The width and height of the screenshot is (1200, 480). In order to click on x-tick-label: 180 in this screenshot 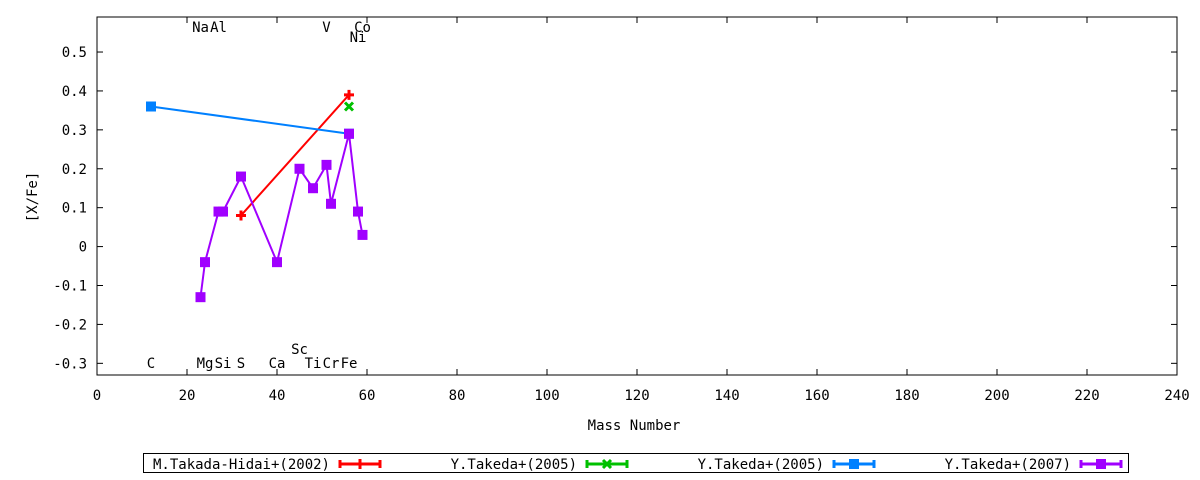, I will do `click(906, 396)`.